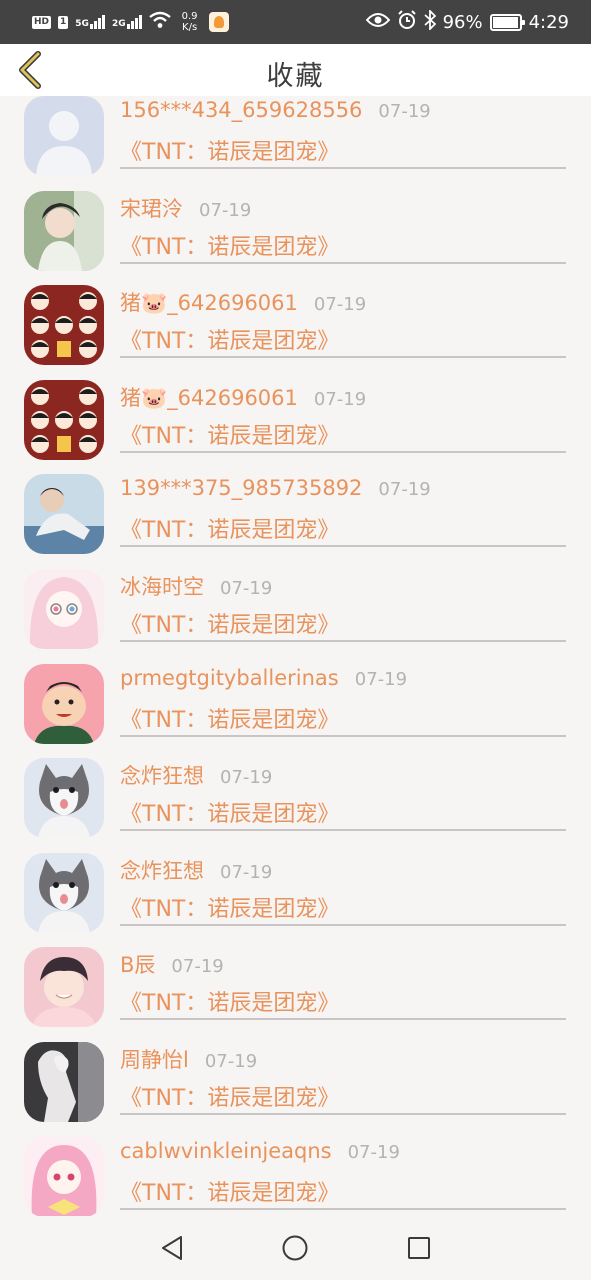  Describe the element at coordinates (229, 677) in the screenshot. I see `user-name: prmegtgityballerinas` at that location.